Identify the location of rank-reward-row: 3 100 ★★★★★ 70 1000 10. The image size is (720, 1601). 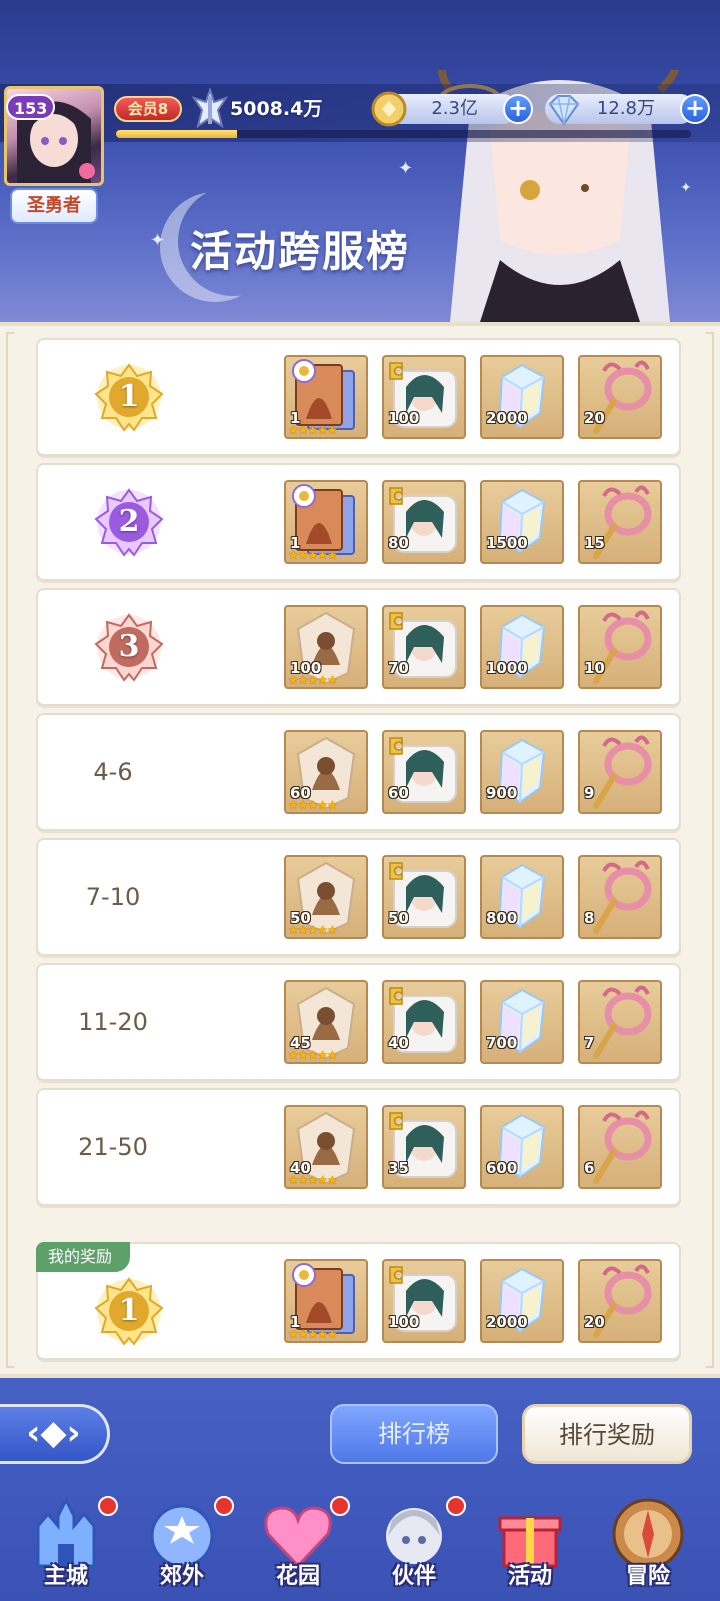
(358, 647).